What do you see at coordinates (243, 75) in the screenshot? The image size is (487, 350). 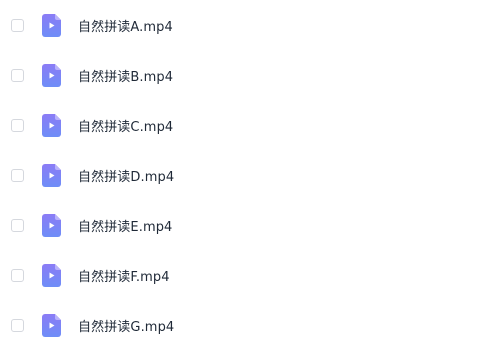 I see `list-item: 自然拼读B.mp4` at bounding box center [243, 75].